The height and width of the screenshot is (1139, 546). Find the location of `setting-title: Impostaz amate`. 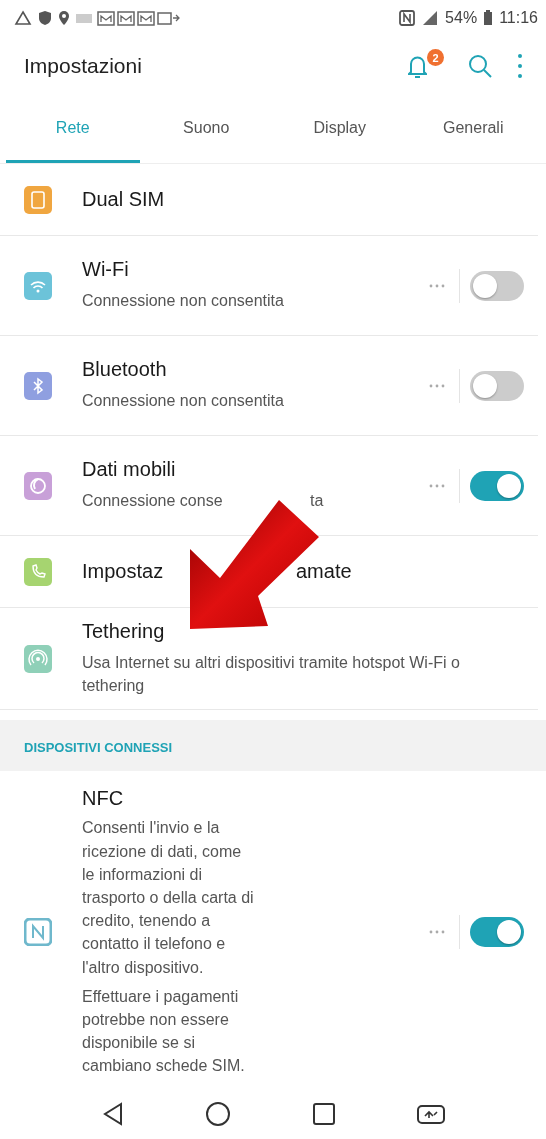

setting-title: Impostaz amate is located at coordinates (302, 571).